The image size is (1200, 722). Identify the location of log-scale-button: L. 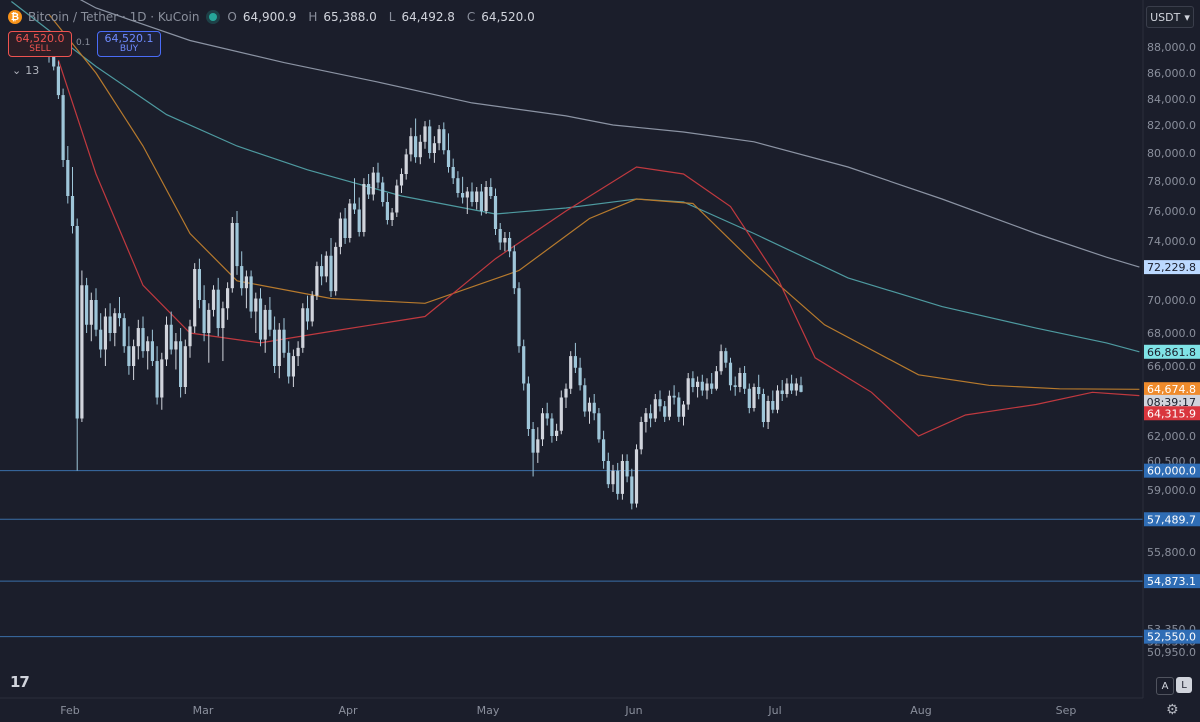
(1184, 685).